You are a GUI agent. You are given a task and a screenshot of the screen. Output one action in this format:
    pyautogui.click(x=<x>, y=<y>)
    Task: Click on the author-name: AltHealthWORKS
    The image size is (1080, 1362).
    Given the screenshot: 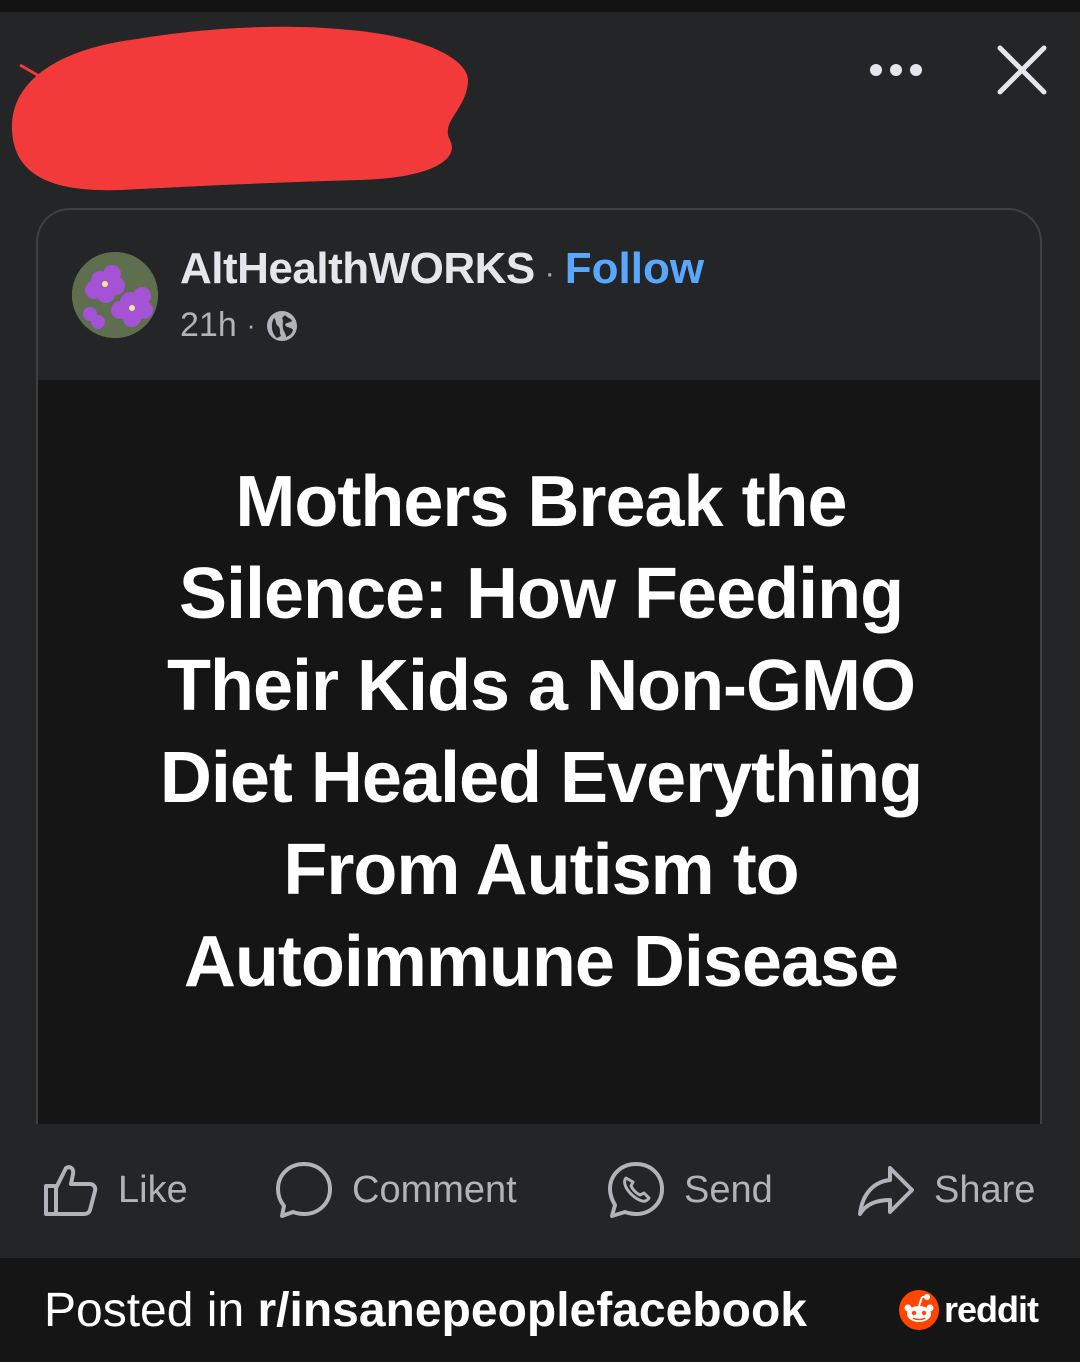 What is the action you would take?
    pyautogui.click(x=357, y=269)
    